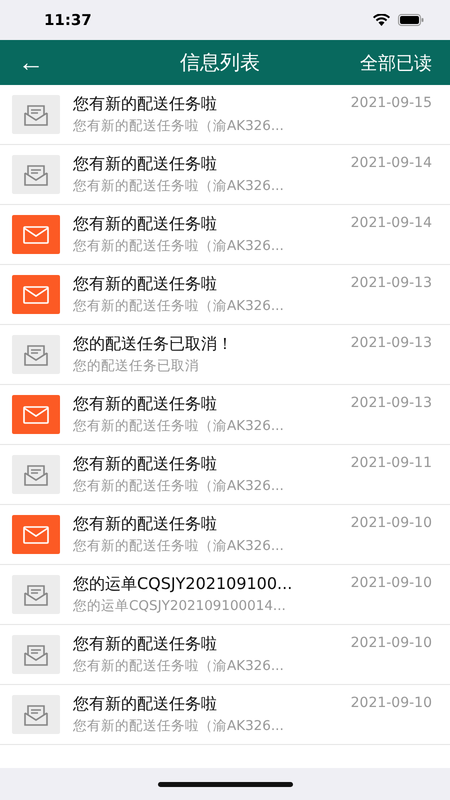  Describe the element at coordinates (411, 20) in the screenshot. I see `battery-icon` at that location.